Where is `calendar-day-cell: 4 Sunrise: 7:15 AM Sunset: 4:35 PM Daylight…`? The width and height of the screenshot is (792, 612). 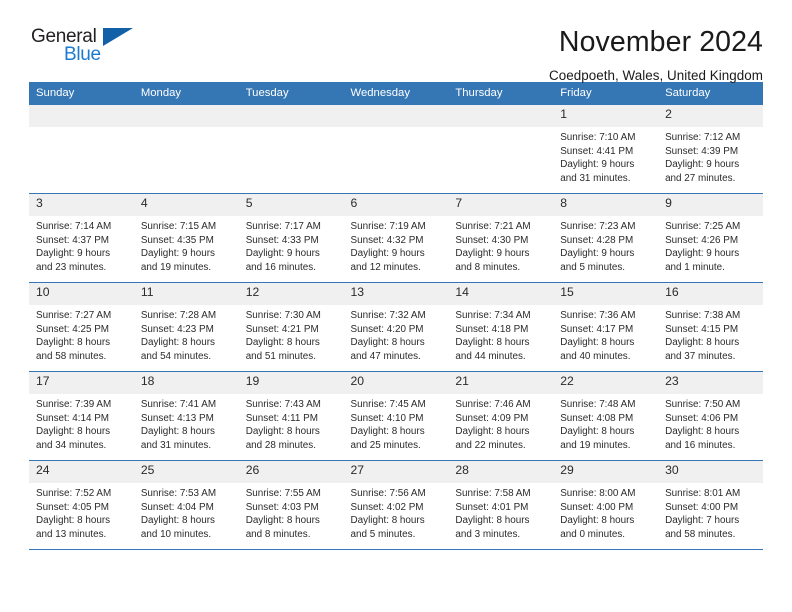 calendar-day-cell: 4 Sunrise: 7:15 AM Sunset: 4:35 PM Daylight… is located at coordinates (186, 238).